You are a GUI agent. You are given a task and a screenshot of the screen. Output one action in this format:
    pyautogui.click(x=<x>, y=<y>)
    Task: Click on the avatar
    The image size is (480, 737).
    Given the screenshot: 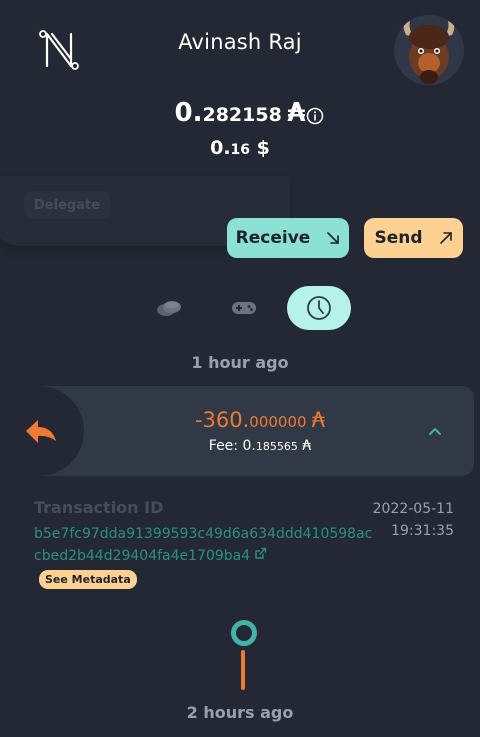 What is the action you would take?
    pyautogui.click(x=429, y=50)
    